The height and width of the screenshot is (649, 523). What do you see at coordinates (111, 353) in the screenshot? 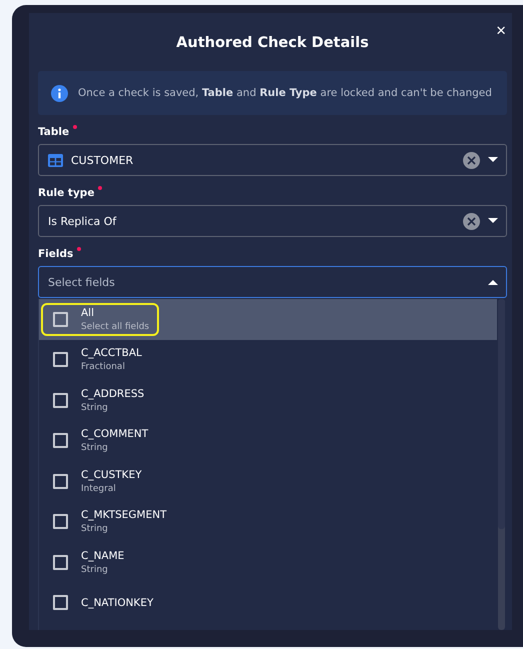
I see `option-name: C_ACCTBAL` at bounding box center [111, 353].